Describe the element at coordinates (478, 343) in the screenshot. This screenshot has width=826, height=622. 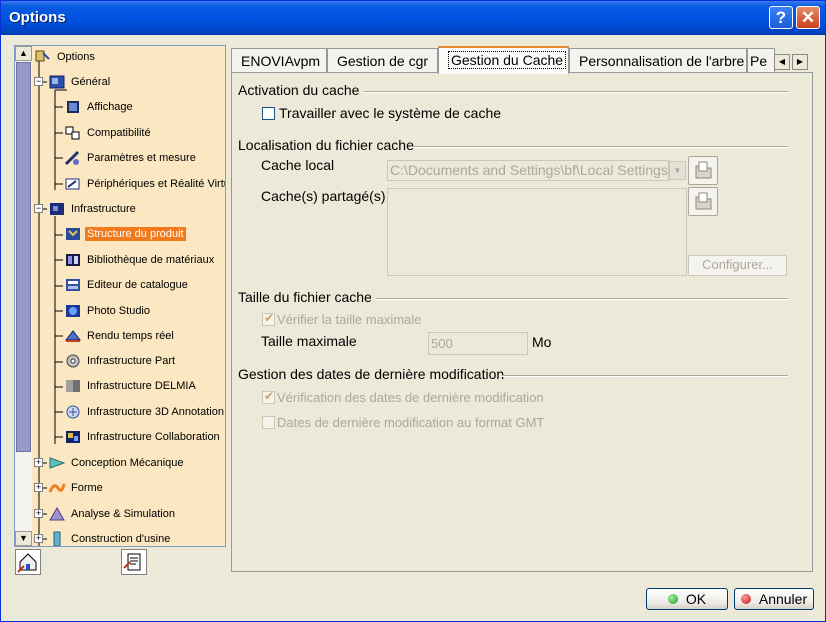
I see `max-size-input: 500` at that location.